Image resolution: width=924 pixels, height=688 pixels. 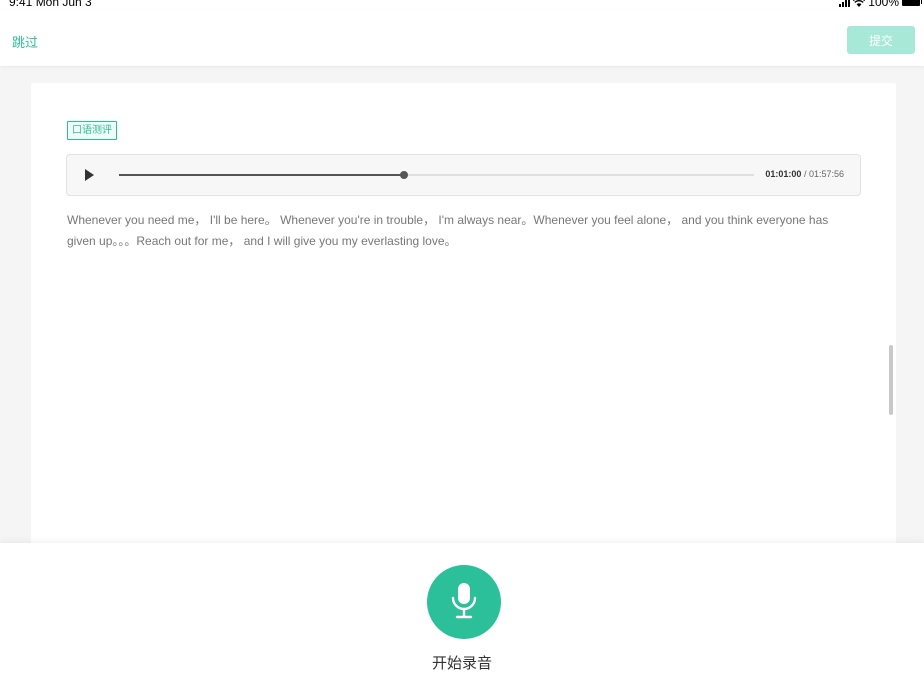 What do you see at coordinates (25, 41) in the screenshot?
I see `skip-link: 跳过` at bounding box center [25, 41].